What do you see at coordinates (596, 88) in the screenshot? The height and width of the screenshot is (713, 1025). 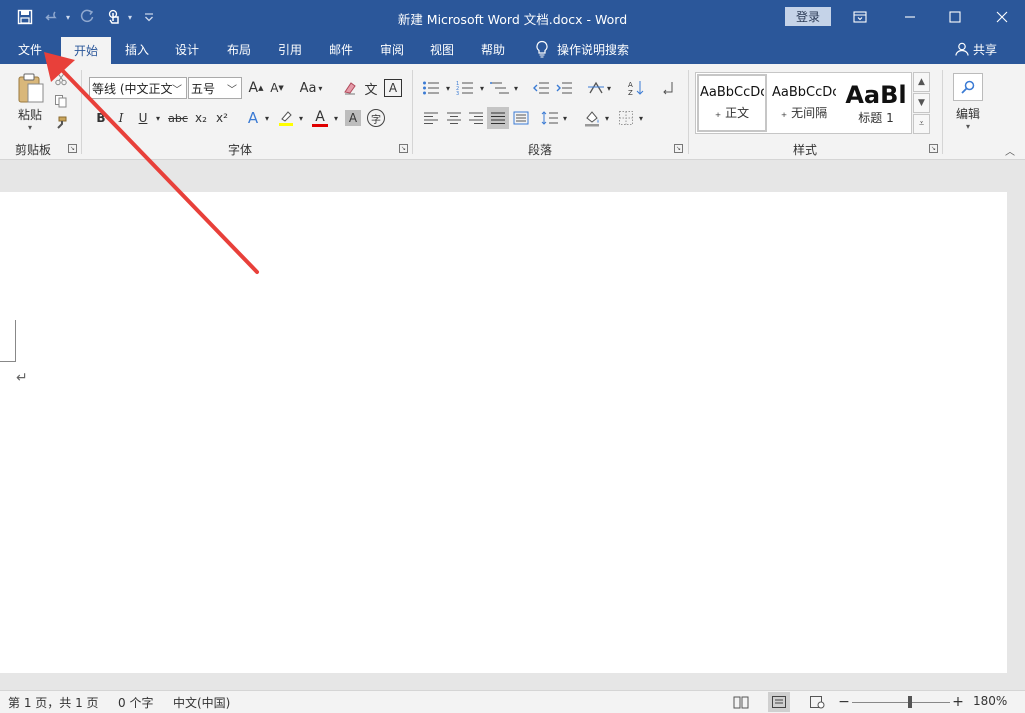 I see `chinese-layout-icon` at bounding box center [596, 88].